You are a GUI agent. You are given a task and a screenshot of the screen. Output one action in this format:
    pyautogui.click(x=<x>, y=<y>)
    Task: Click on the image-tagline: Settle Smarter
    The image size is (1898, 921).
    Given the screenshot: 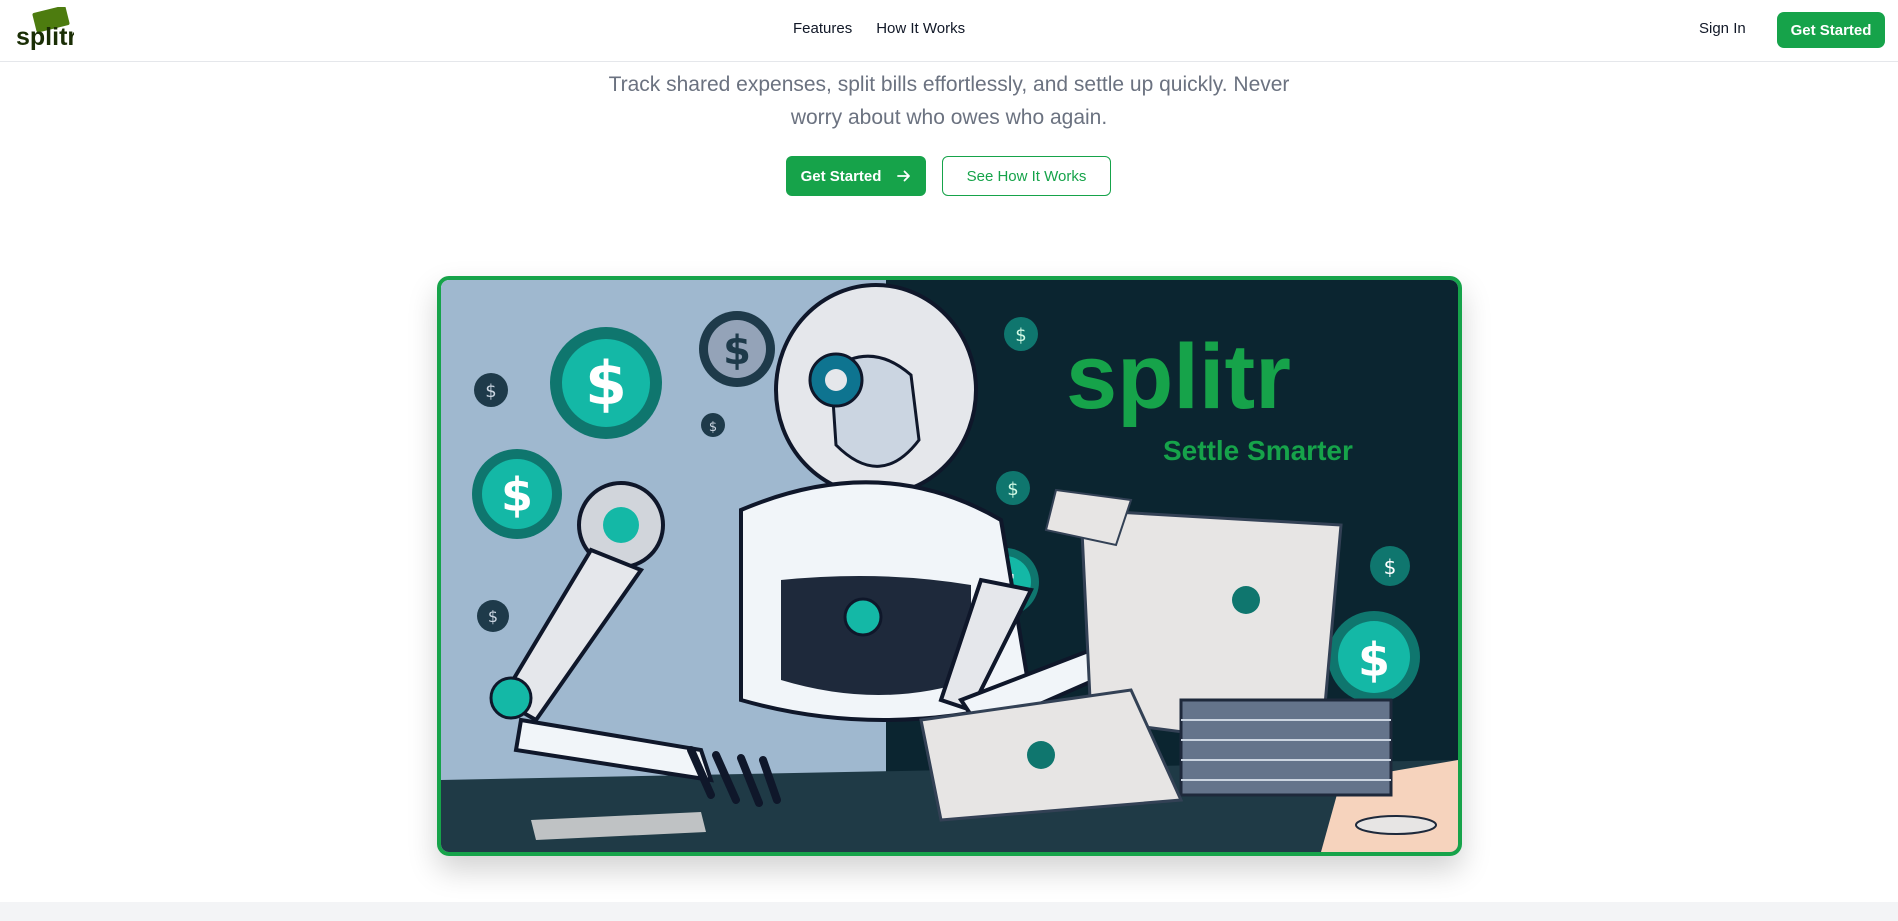 What is the action you would take?
    pyautogui.click(x=1258, y=450)
    